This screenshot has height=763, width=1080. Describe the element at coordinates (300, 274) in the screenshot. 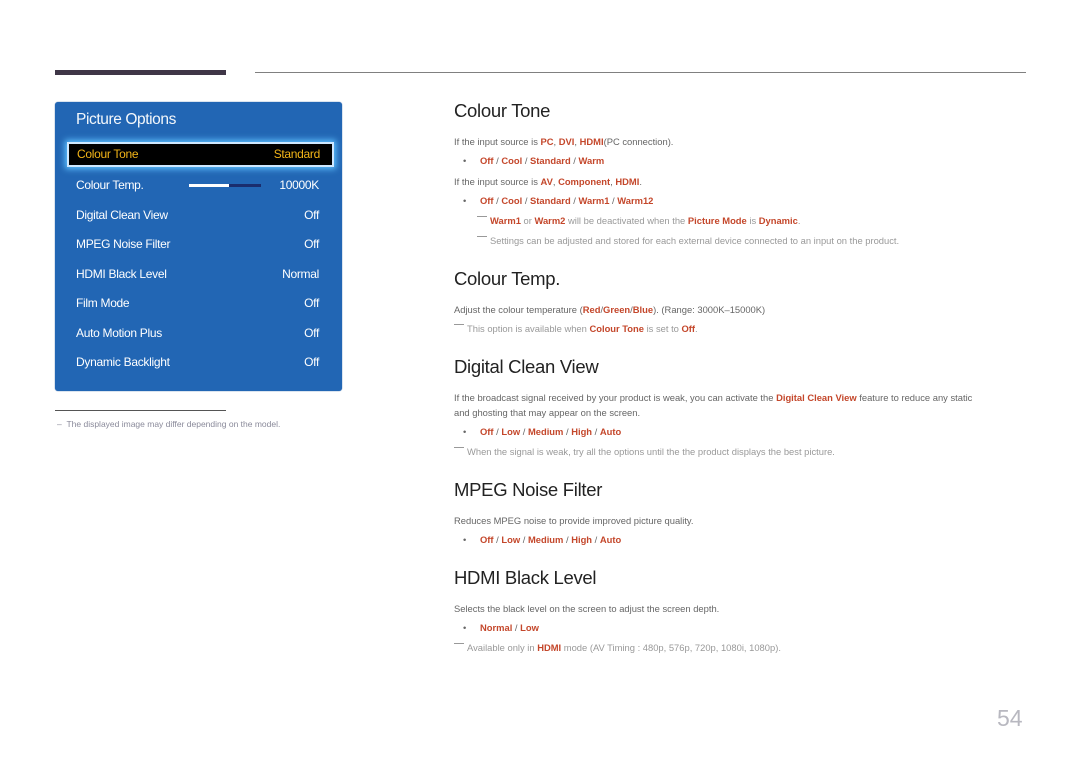

I see `menu-item-value: Normal` at that location.